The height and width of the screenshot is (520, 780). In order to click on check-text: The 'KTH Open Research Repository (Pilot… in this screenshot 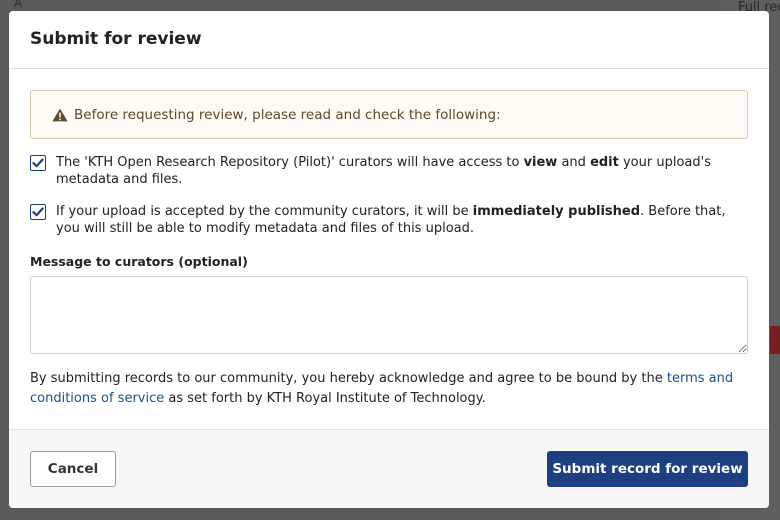, I will do `click(290, 162)`.